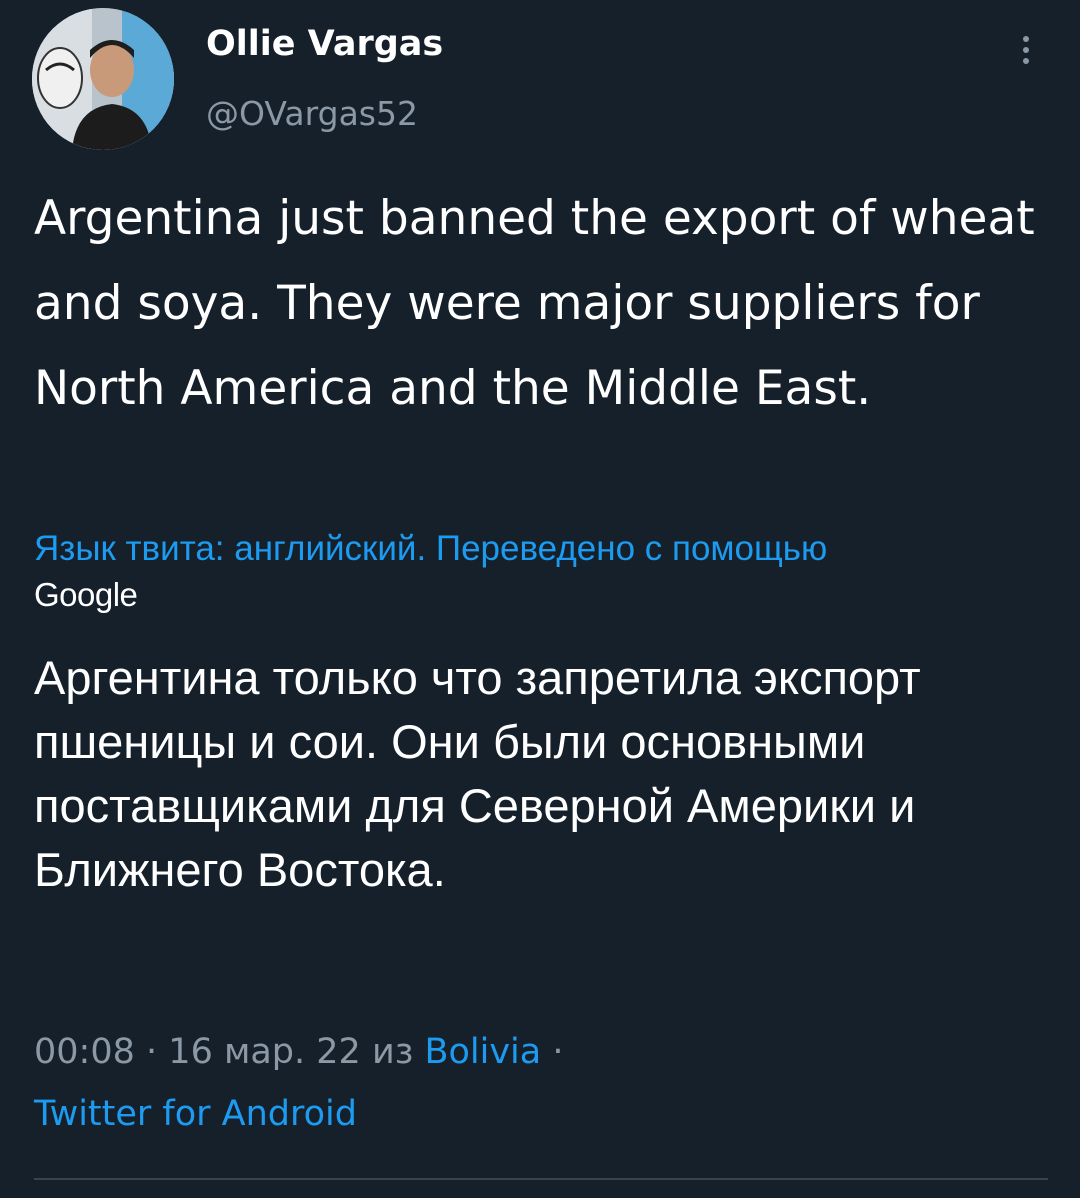  I want to click on avatar, so click(103, 79).